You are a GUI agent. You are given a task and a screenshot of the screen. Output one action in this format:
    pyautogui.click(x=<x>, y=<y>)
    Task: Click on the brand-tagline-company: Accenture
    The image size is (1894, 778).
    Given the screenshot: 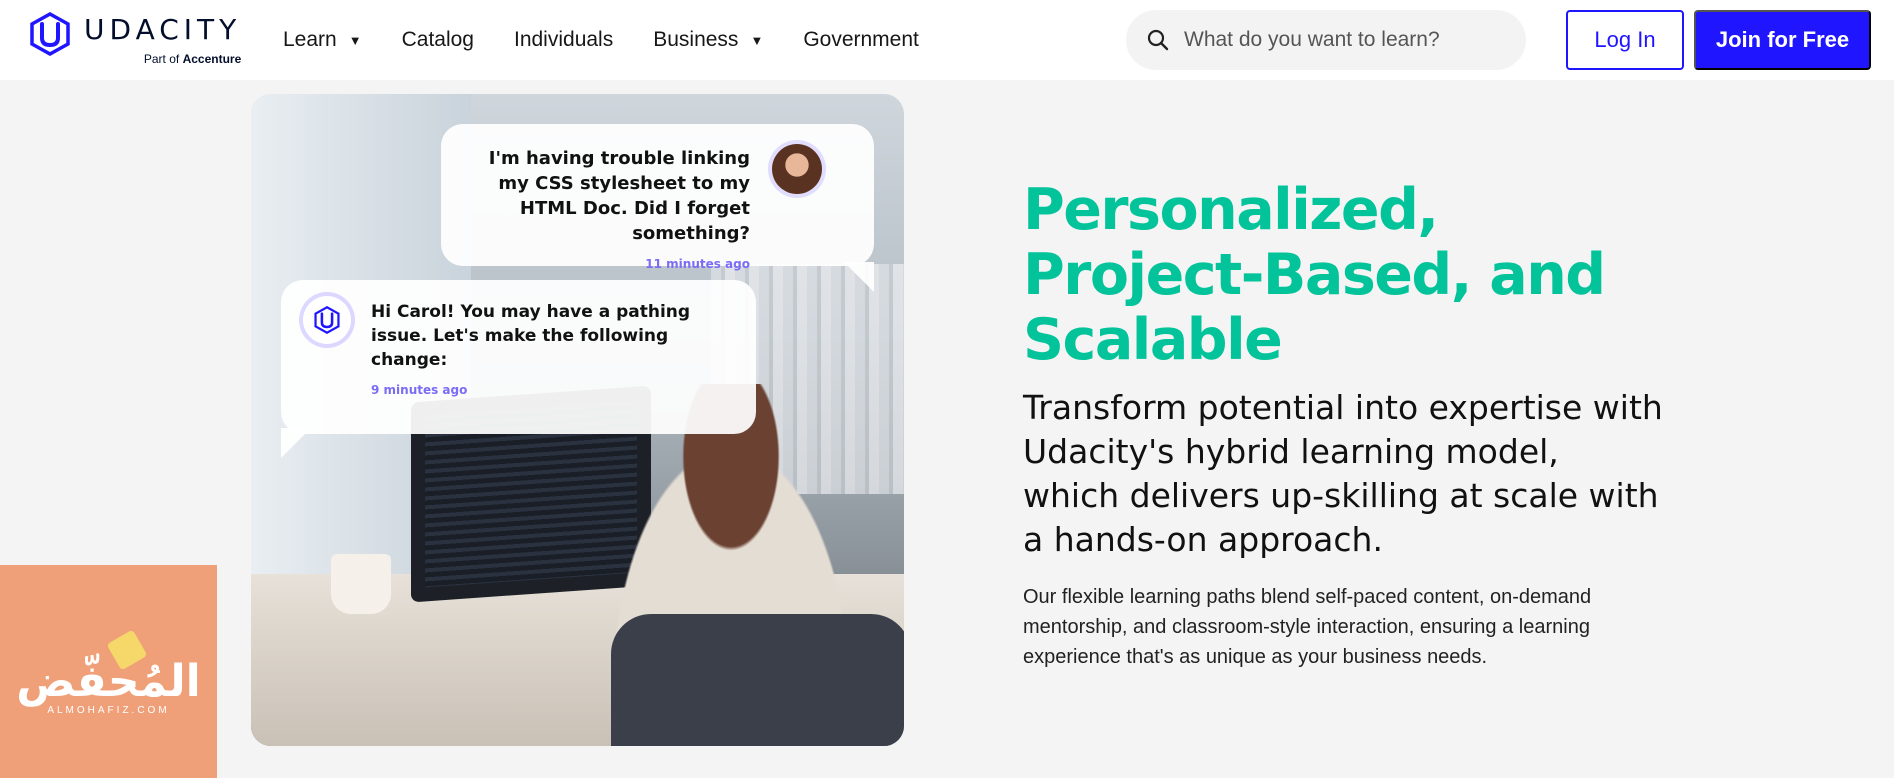 What is the action you would take?
    pyautogui.click(x=212, y=59)
    